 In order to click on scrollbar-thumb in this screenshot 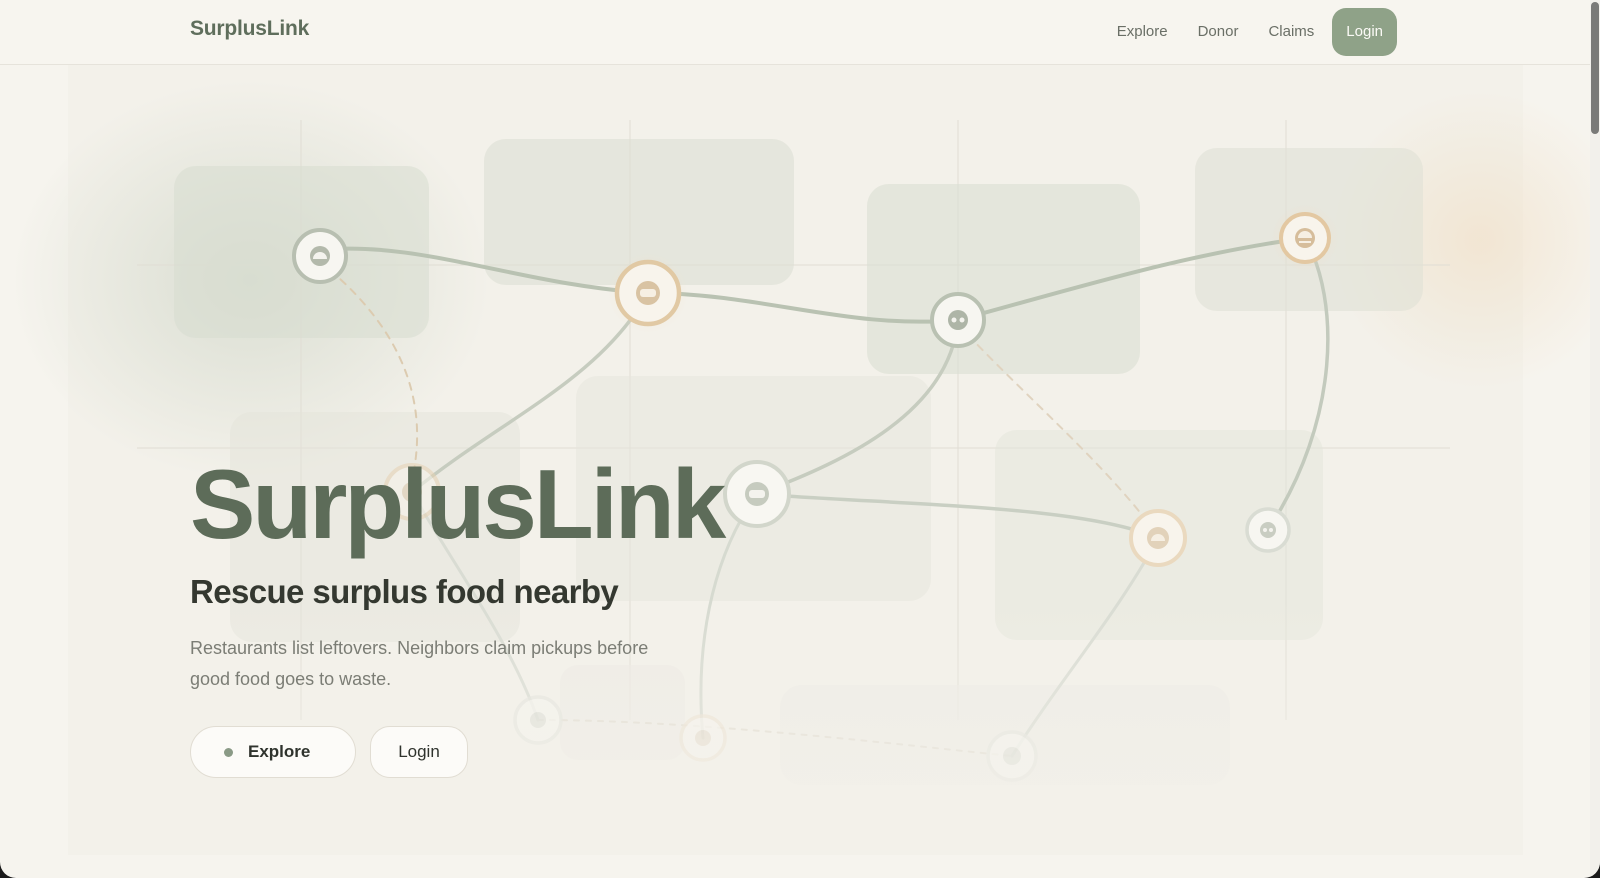, I will do `click(1595, 68)`.